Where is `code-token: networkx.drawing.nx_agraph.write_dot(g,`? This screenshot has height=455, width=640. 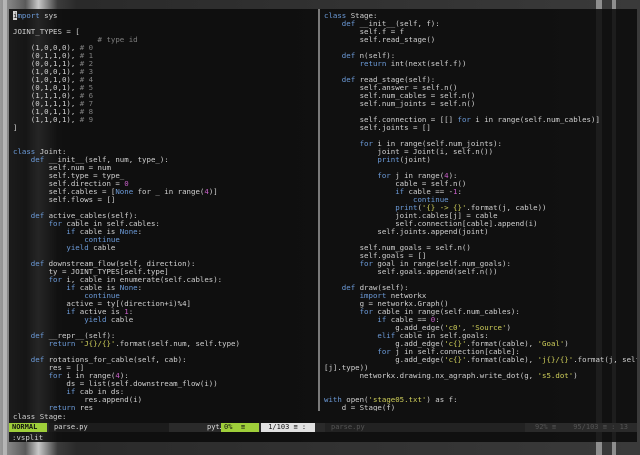
code-token: networkx.drawing.nx_agraph.write_dot(g, is located at coordinates (431, 375).